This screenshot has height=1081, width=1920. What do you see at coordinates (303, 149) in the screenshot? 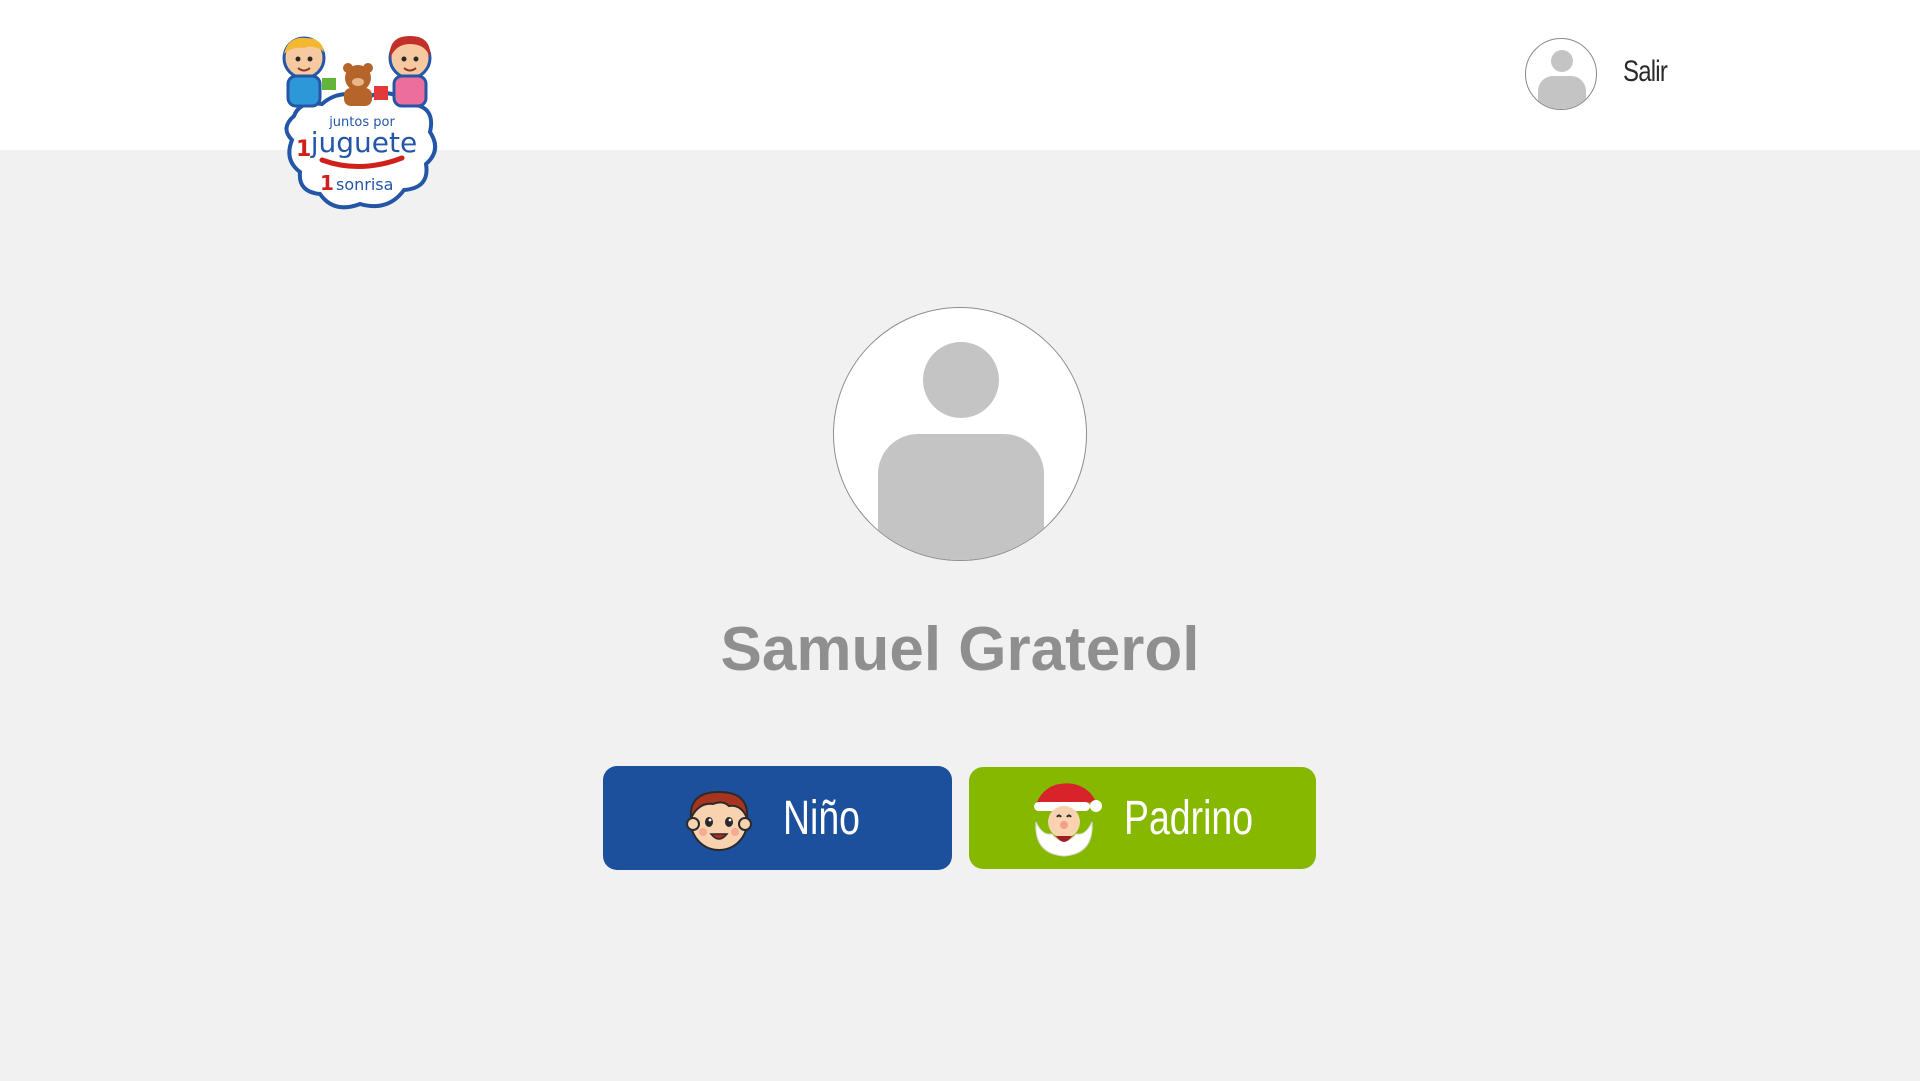
I see `logo-number-top: 1` at bounding box center [303, 149].